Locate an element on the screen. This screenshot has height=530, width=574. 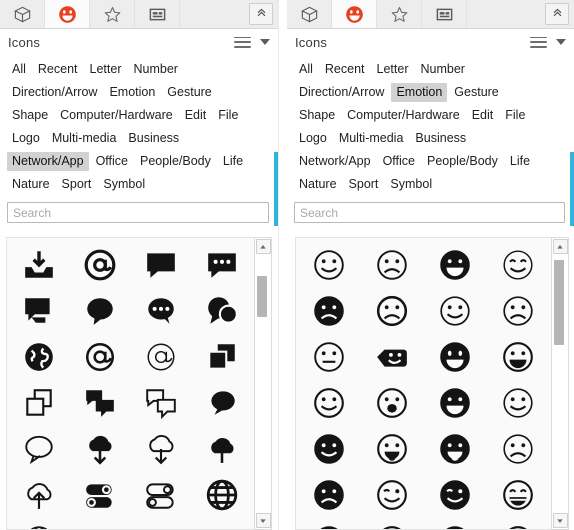
face-wink-filled-icon is located at coordinates (455, 495).